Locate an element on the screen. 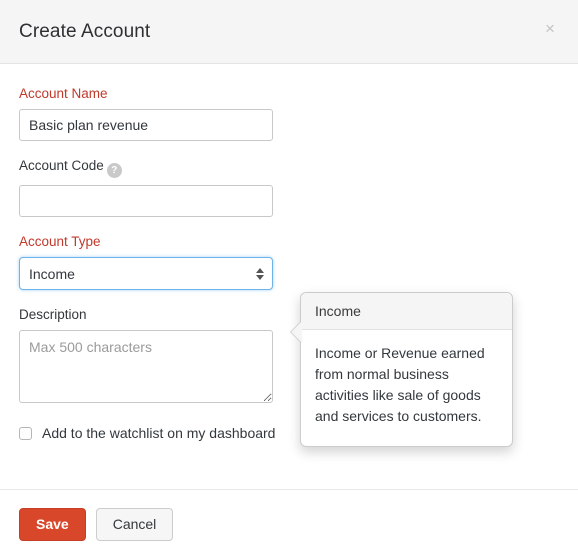  field-account-type: Account Type Income is located at coordinates (289, 262).